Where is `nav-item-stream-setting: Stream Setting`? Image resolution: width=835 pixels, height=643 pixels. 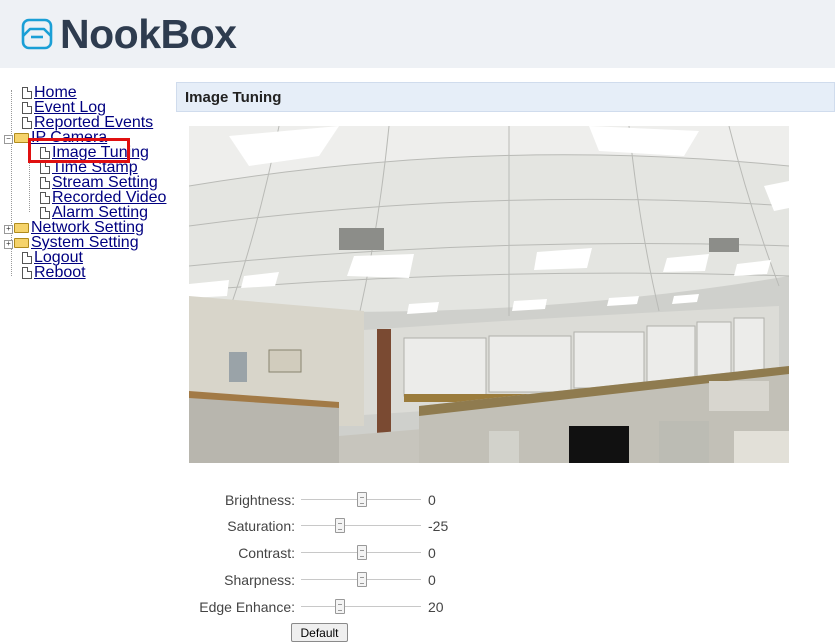 nav-item-stream-setting: Stream Setting is located at coordinates (99, 182).